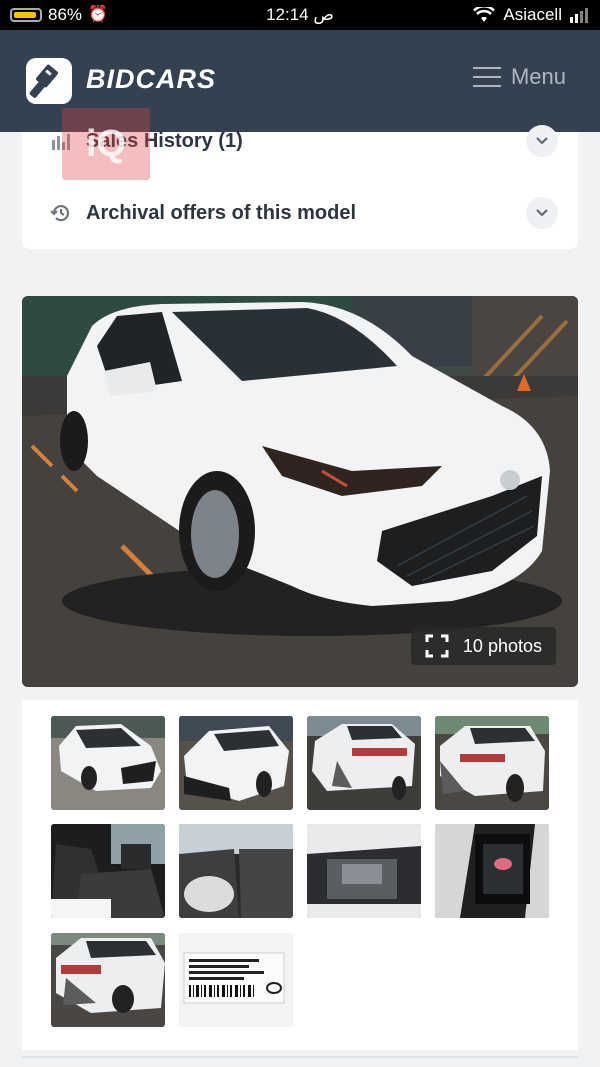  I want to click on signal-icon, so click(579, 15).